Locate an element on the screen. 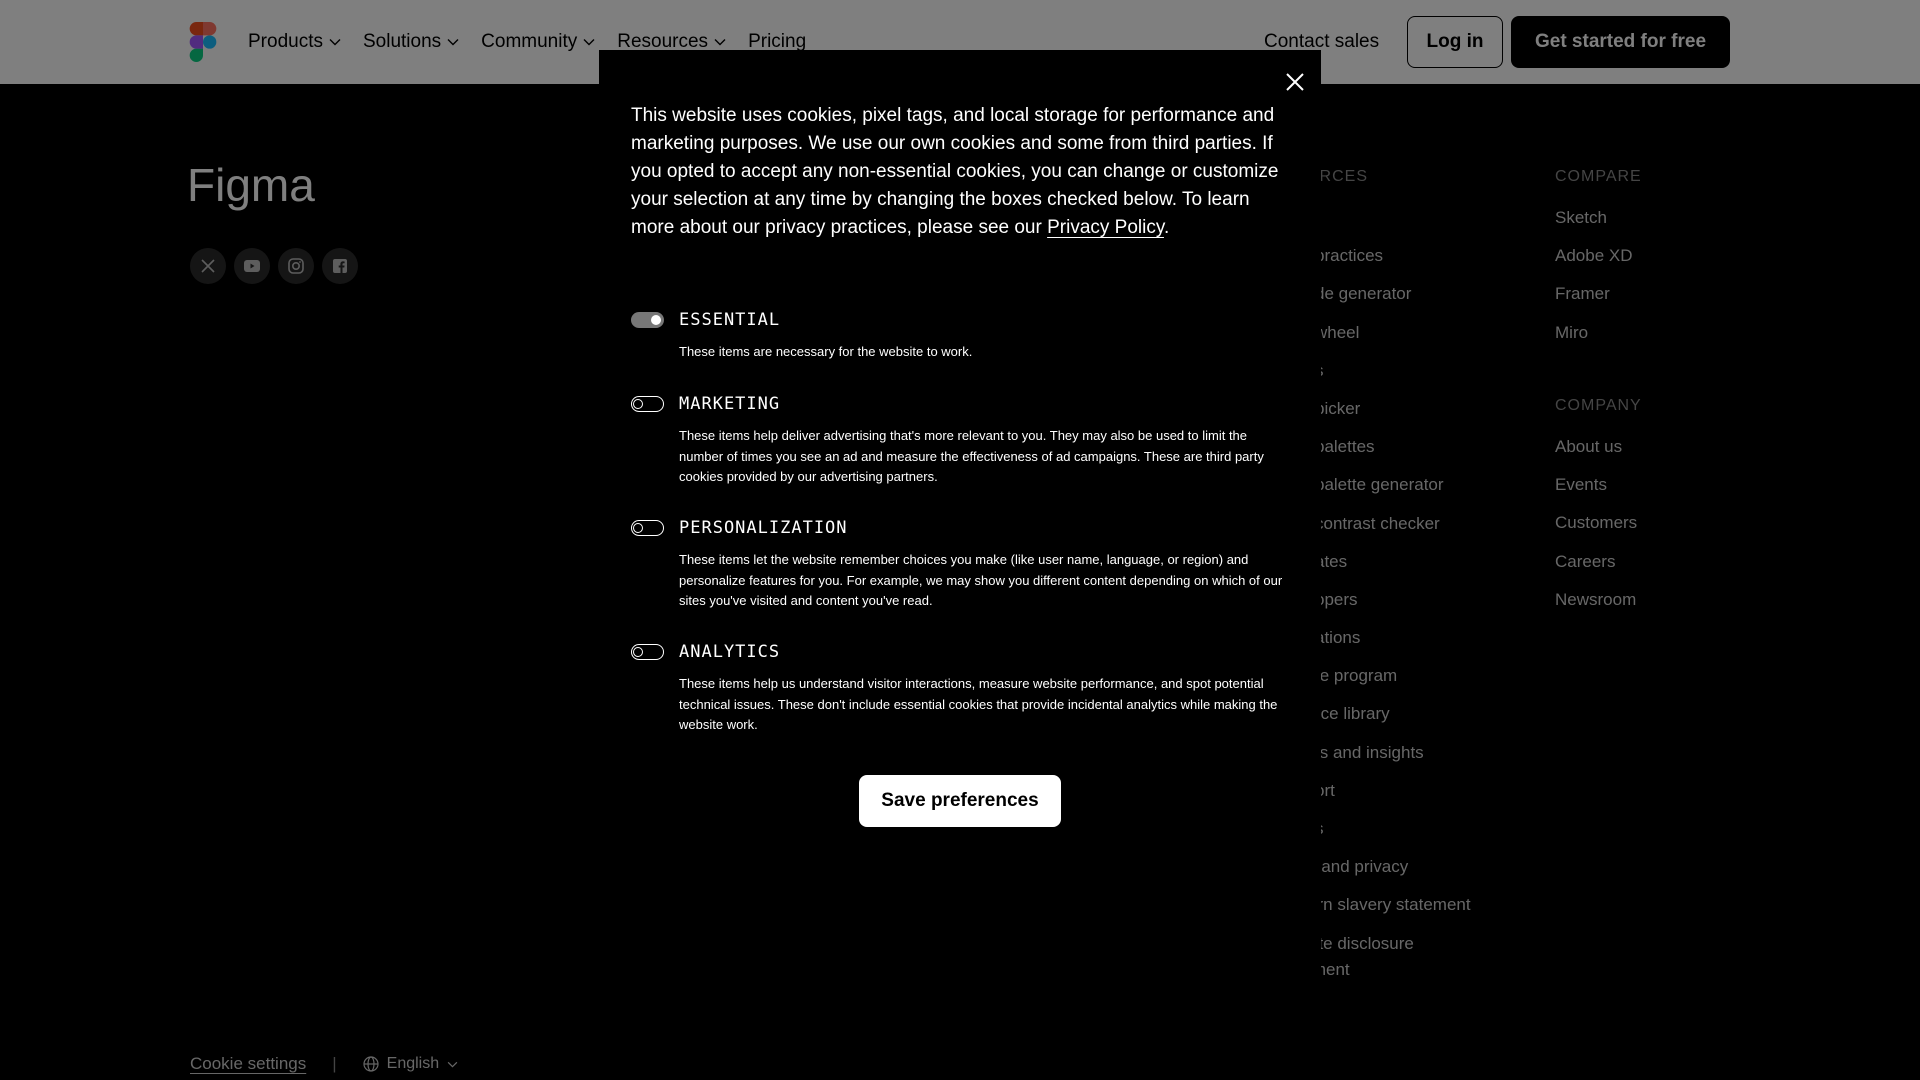 This screenshot has height=1080, width=1920. close-button is located at coordinates (1295, 82).